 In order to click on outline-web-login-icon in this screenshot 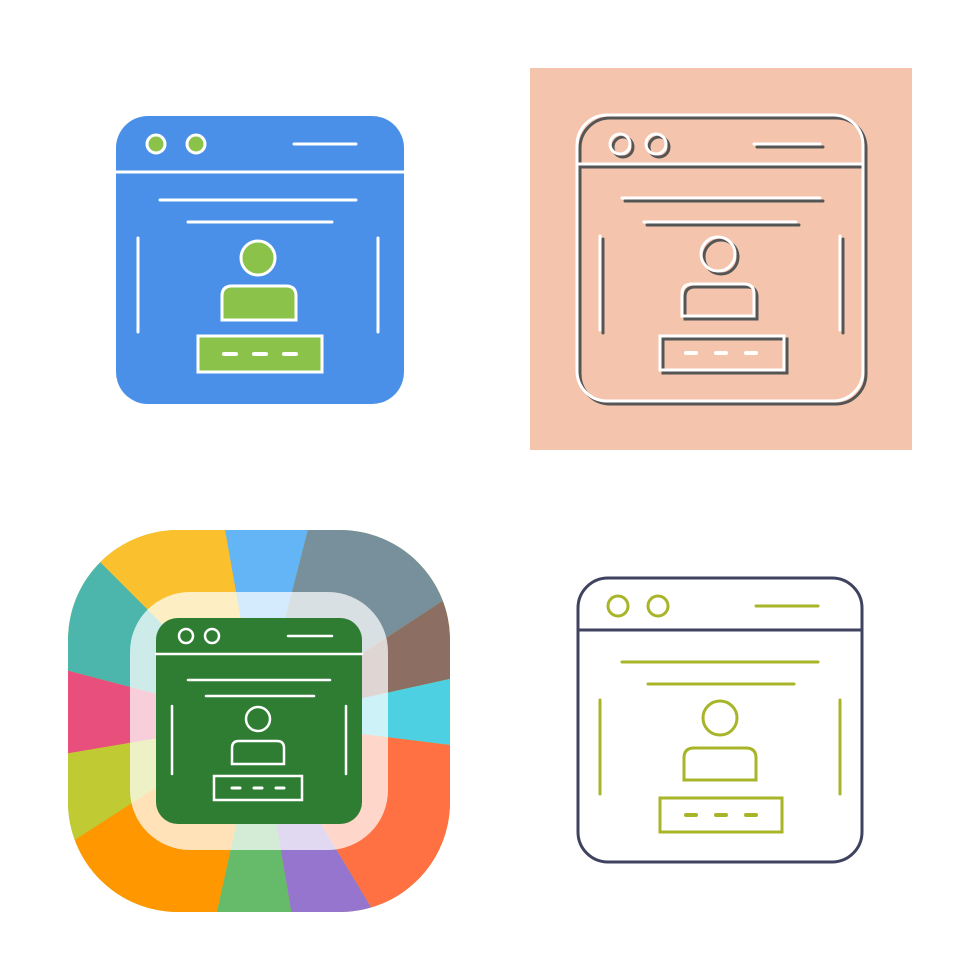, I will do `click(720, 720)`.